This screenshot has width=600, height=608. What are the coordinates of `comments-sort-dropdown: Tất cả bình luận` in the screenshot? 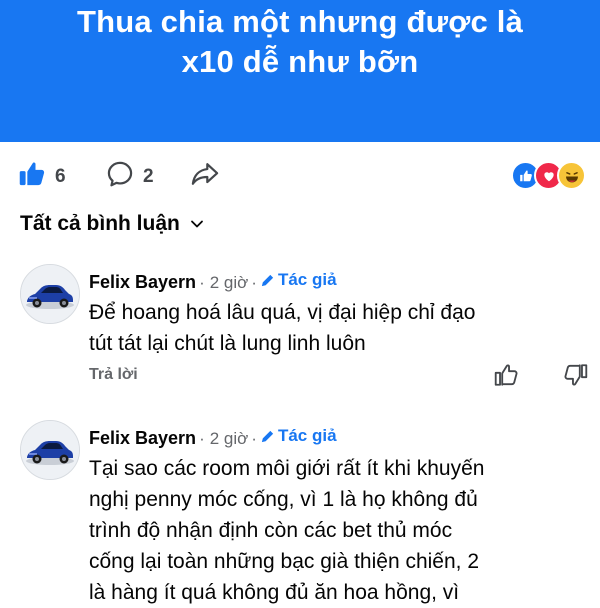 It's located at (112, 224).